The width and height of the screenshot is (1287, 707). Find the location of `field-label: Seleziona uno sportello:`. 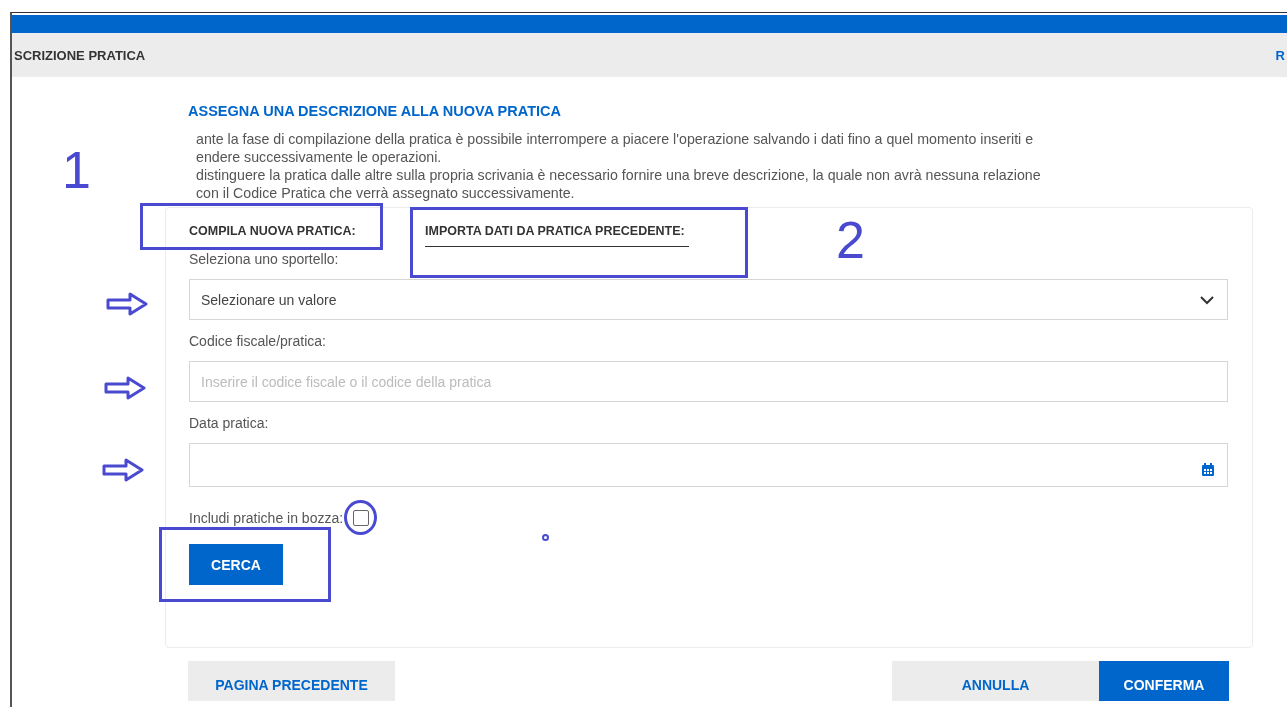

field-label: Seleziona uno sportello: is located at coordinates (264, 259).